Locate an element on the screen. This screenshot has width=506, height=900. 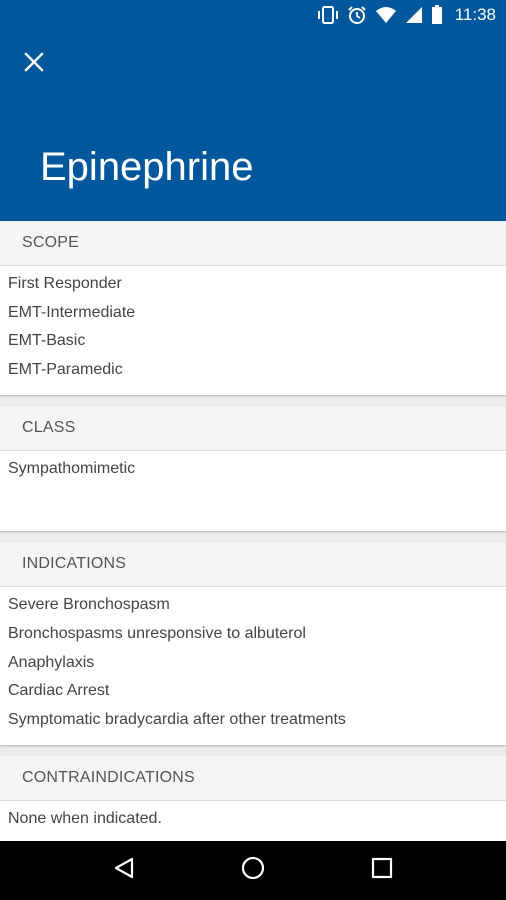
page-title: Epinephrine is located at coordinates (147, 167).